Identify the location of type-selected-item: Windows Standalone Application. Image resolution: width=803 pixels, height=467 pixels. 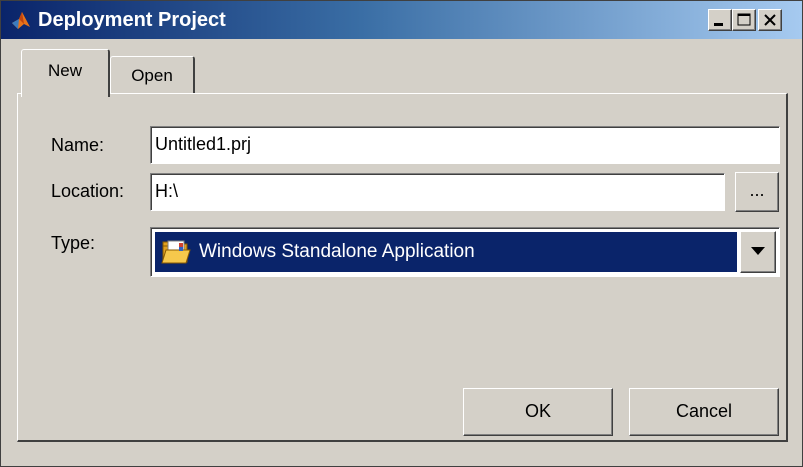
(446, 252).